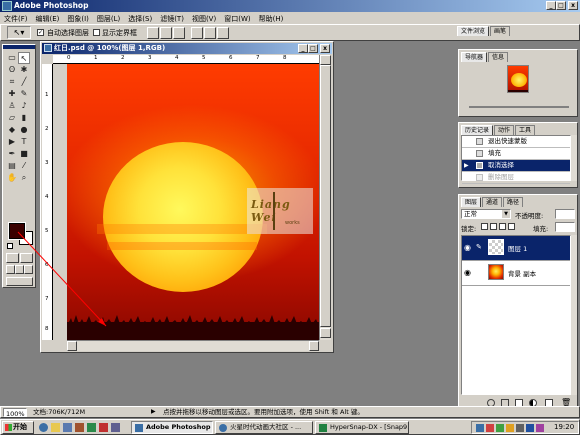 This screenshot has height=435, width=580. Describe the element at coordinates (574, 315) in the screenshot. I see `layers-scrollbar` at that location.